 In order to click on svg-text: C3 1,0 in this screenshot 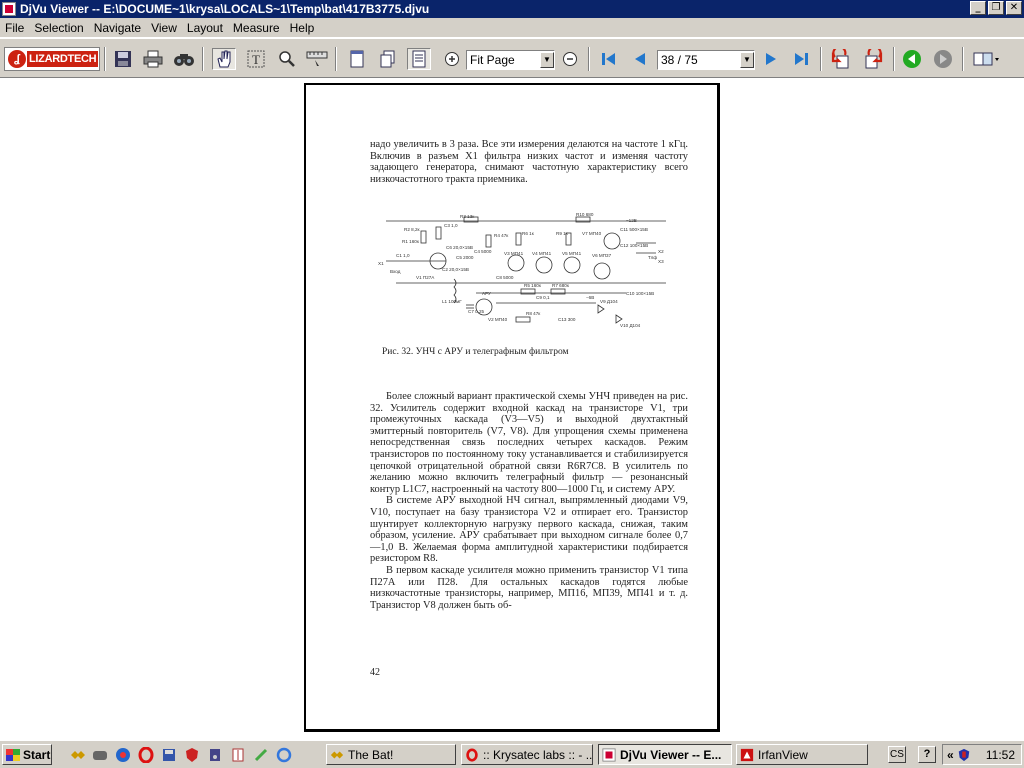, I will do `click(451, 225)`.